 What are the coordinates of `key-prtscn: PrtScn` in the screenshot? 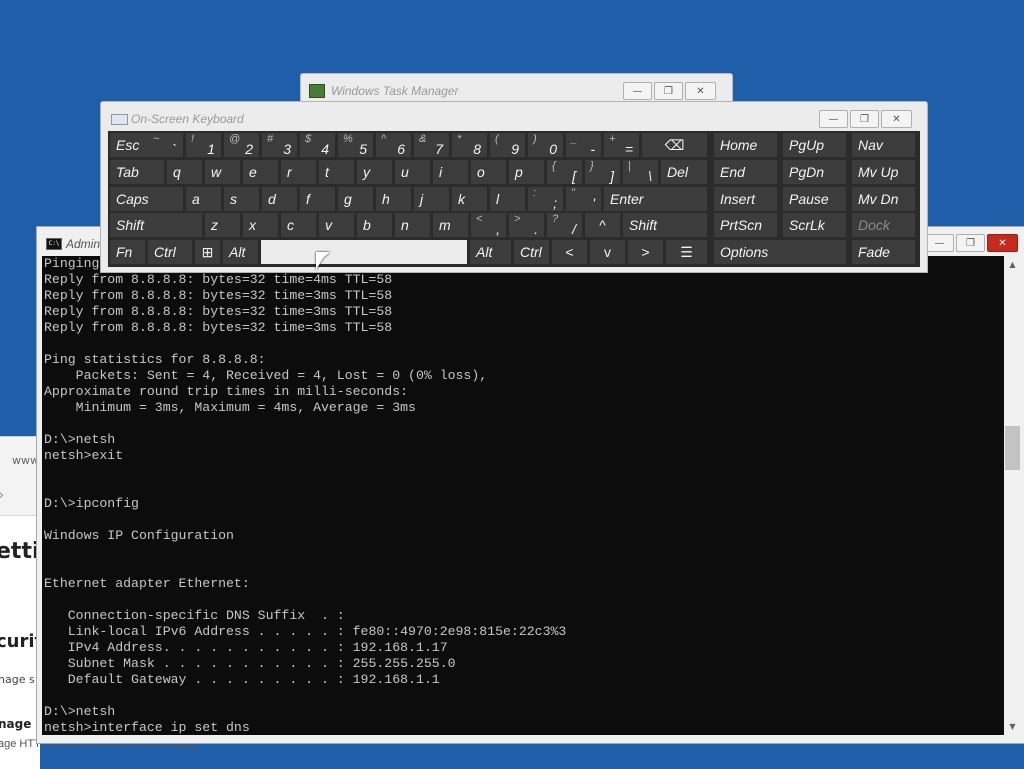 It's located at (745, 225).